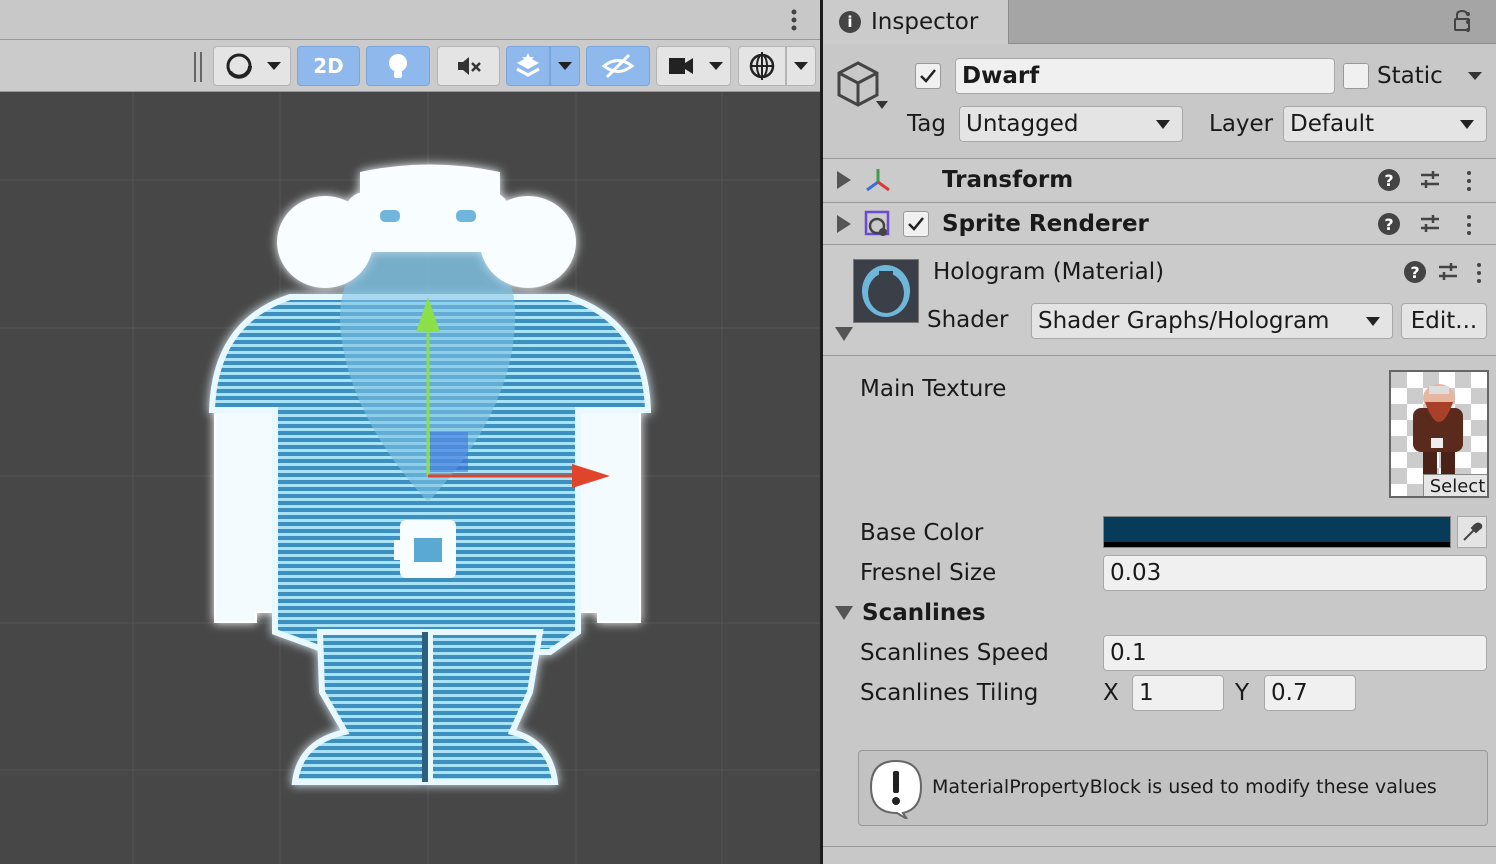  What do you see at coordinates (1295, 573) in the screenshot?
I see `fresnel-size-field: 0.03` at bounding box center [1295, 573].